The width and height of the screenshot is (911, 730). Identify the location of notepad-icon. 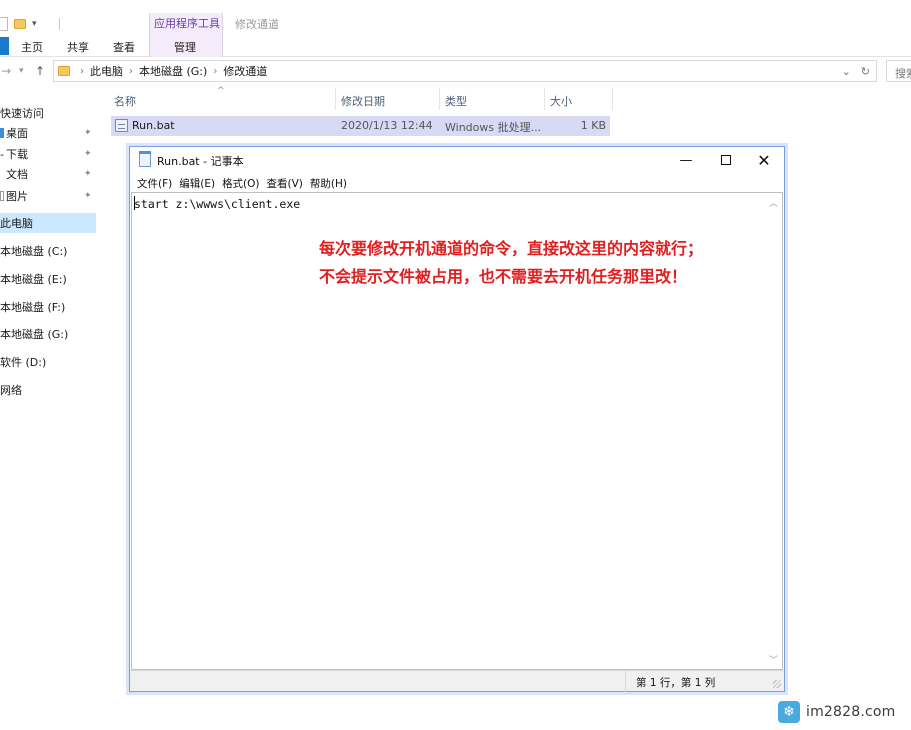
(145, 159).